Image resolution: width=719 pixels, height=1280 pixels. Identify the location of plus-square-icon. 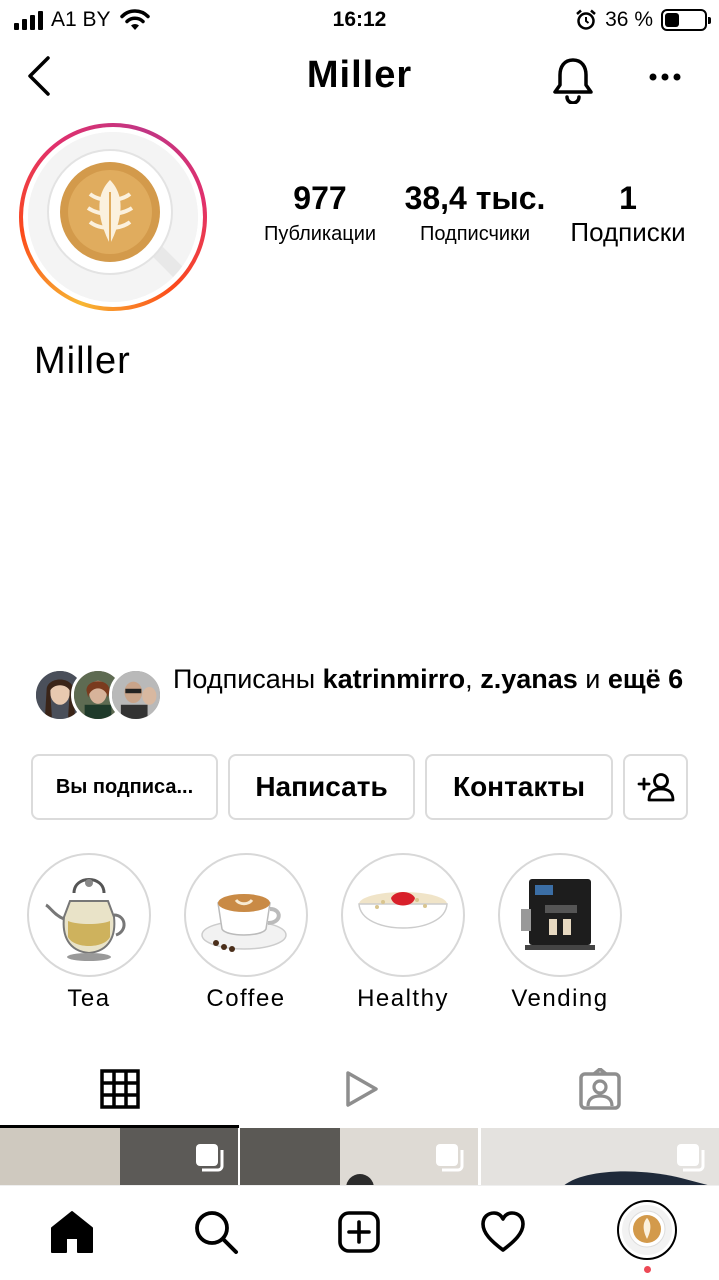
(359, 1232).